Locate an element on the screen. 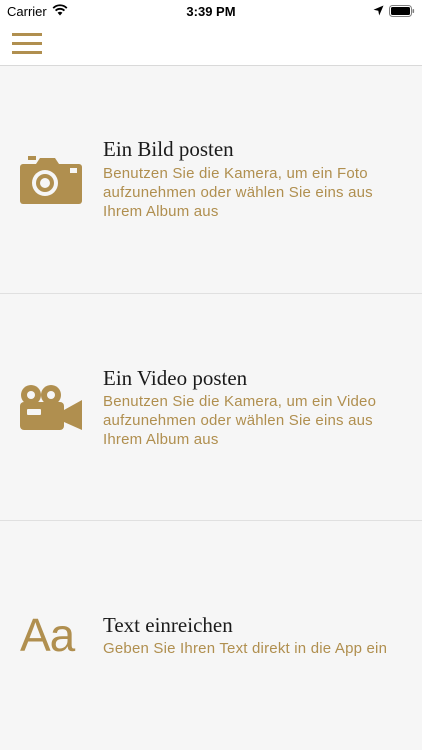 Image resolution: width=422 pixels, height=750 pixels. status-bar: Carrier 3:39 PM is located at coordinates (211, 11).